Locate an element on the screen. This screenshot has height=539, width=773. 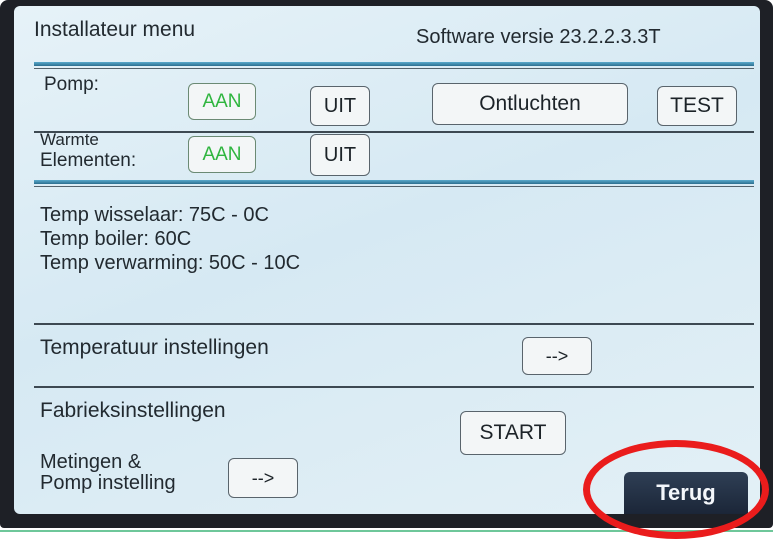
ontluchten-button: Ontluchten is located at coordinates (530, 104).